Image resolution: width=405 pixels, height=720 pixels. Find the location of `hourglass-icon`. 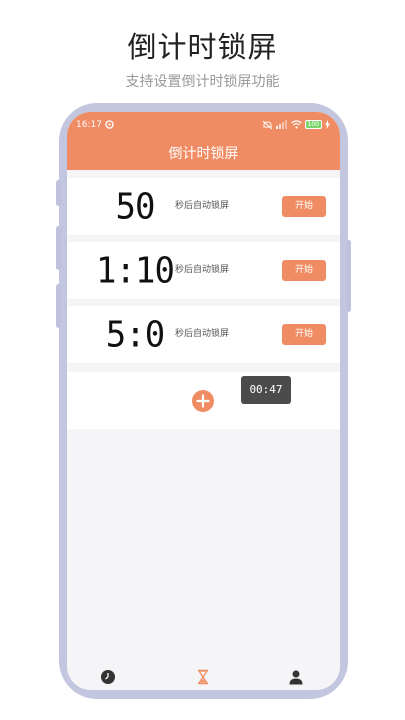

hourglass-icon is located at coordinates (203, 677).